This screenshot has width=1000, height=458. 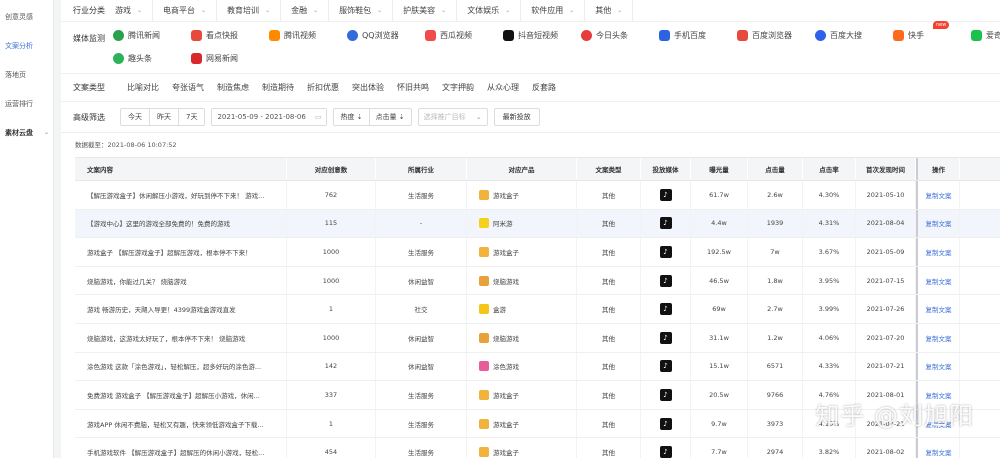 I want to click on industry-option: 文体娱乐 ⌄, so click(x=489, y=11).